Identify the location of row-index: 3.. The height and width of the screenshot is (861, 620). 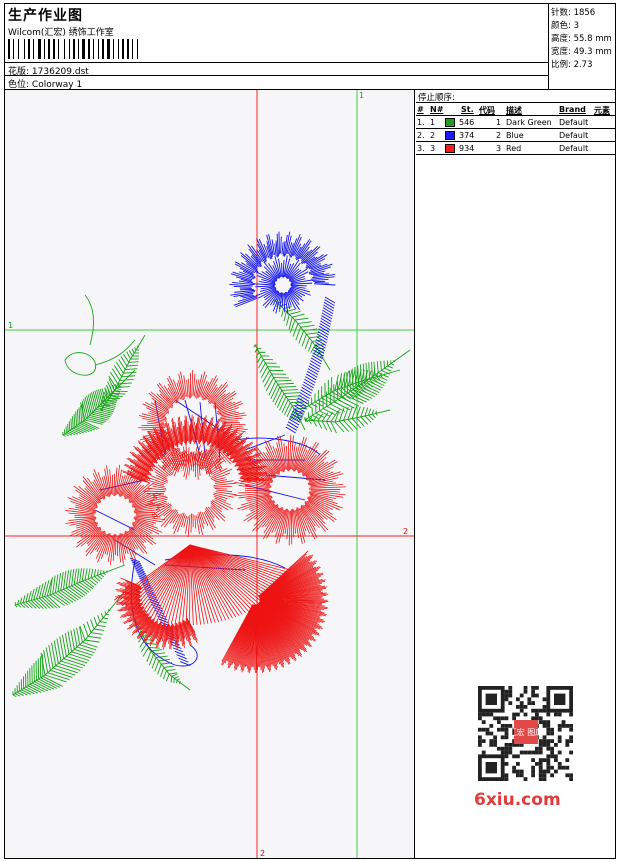
(421, 148).